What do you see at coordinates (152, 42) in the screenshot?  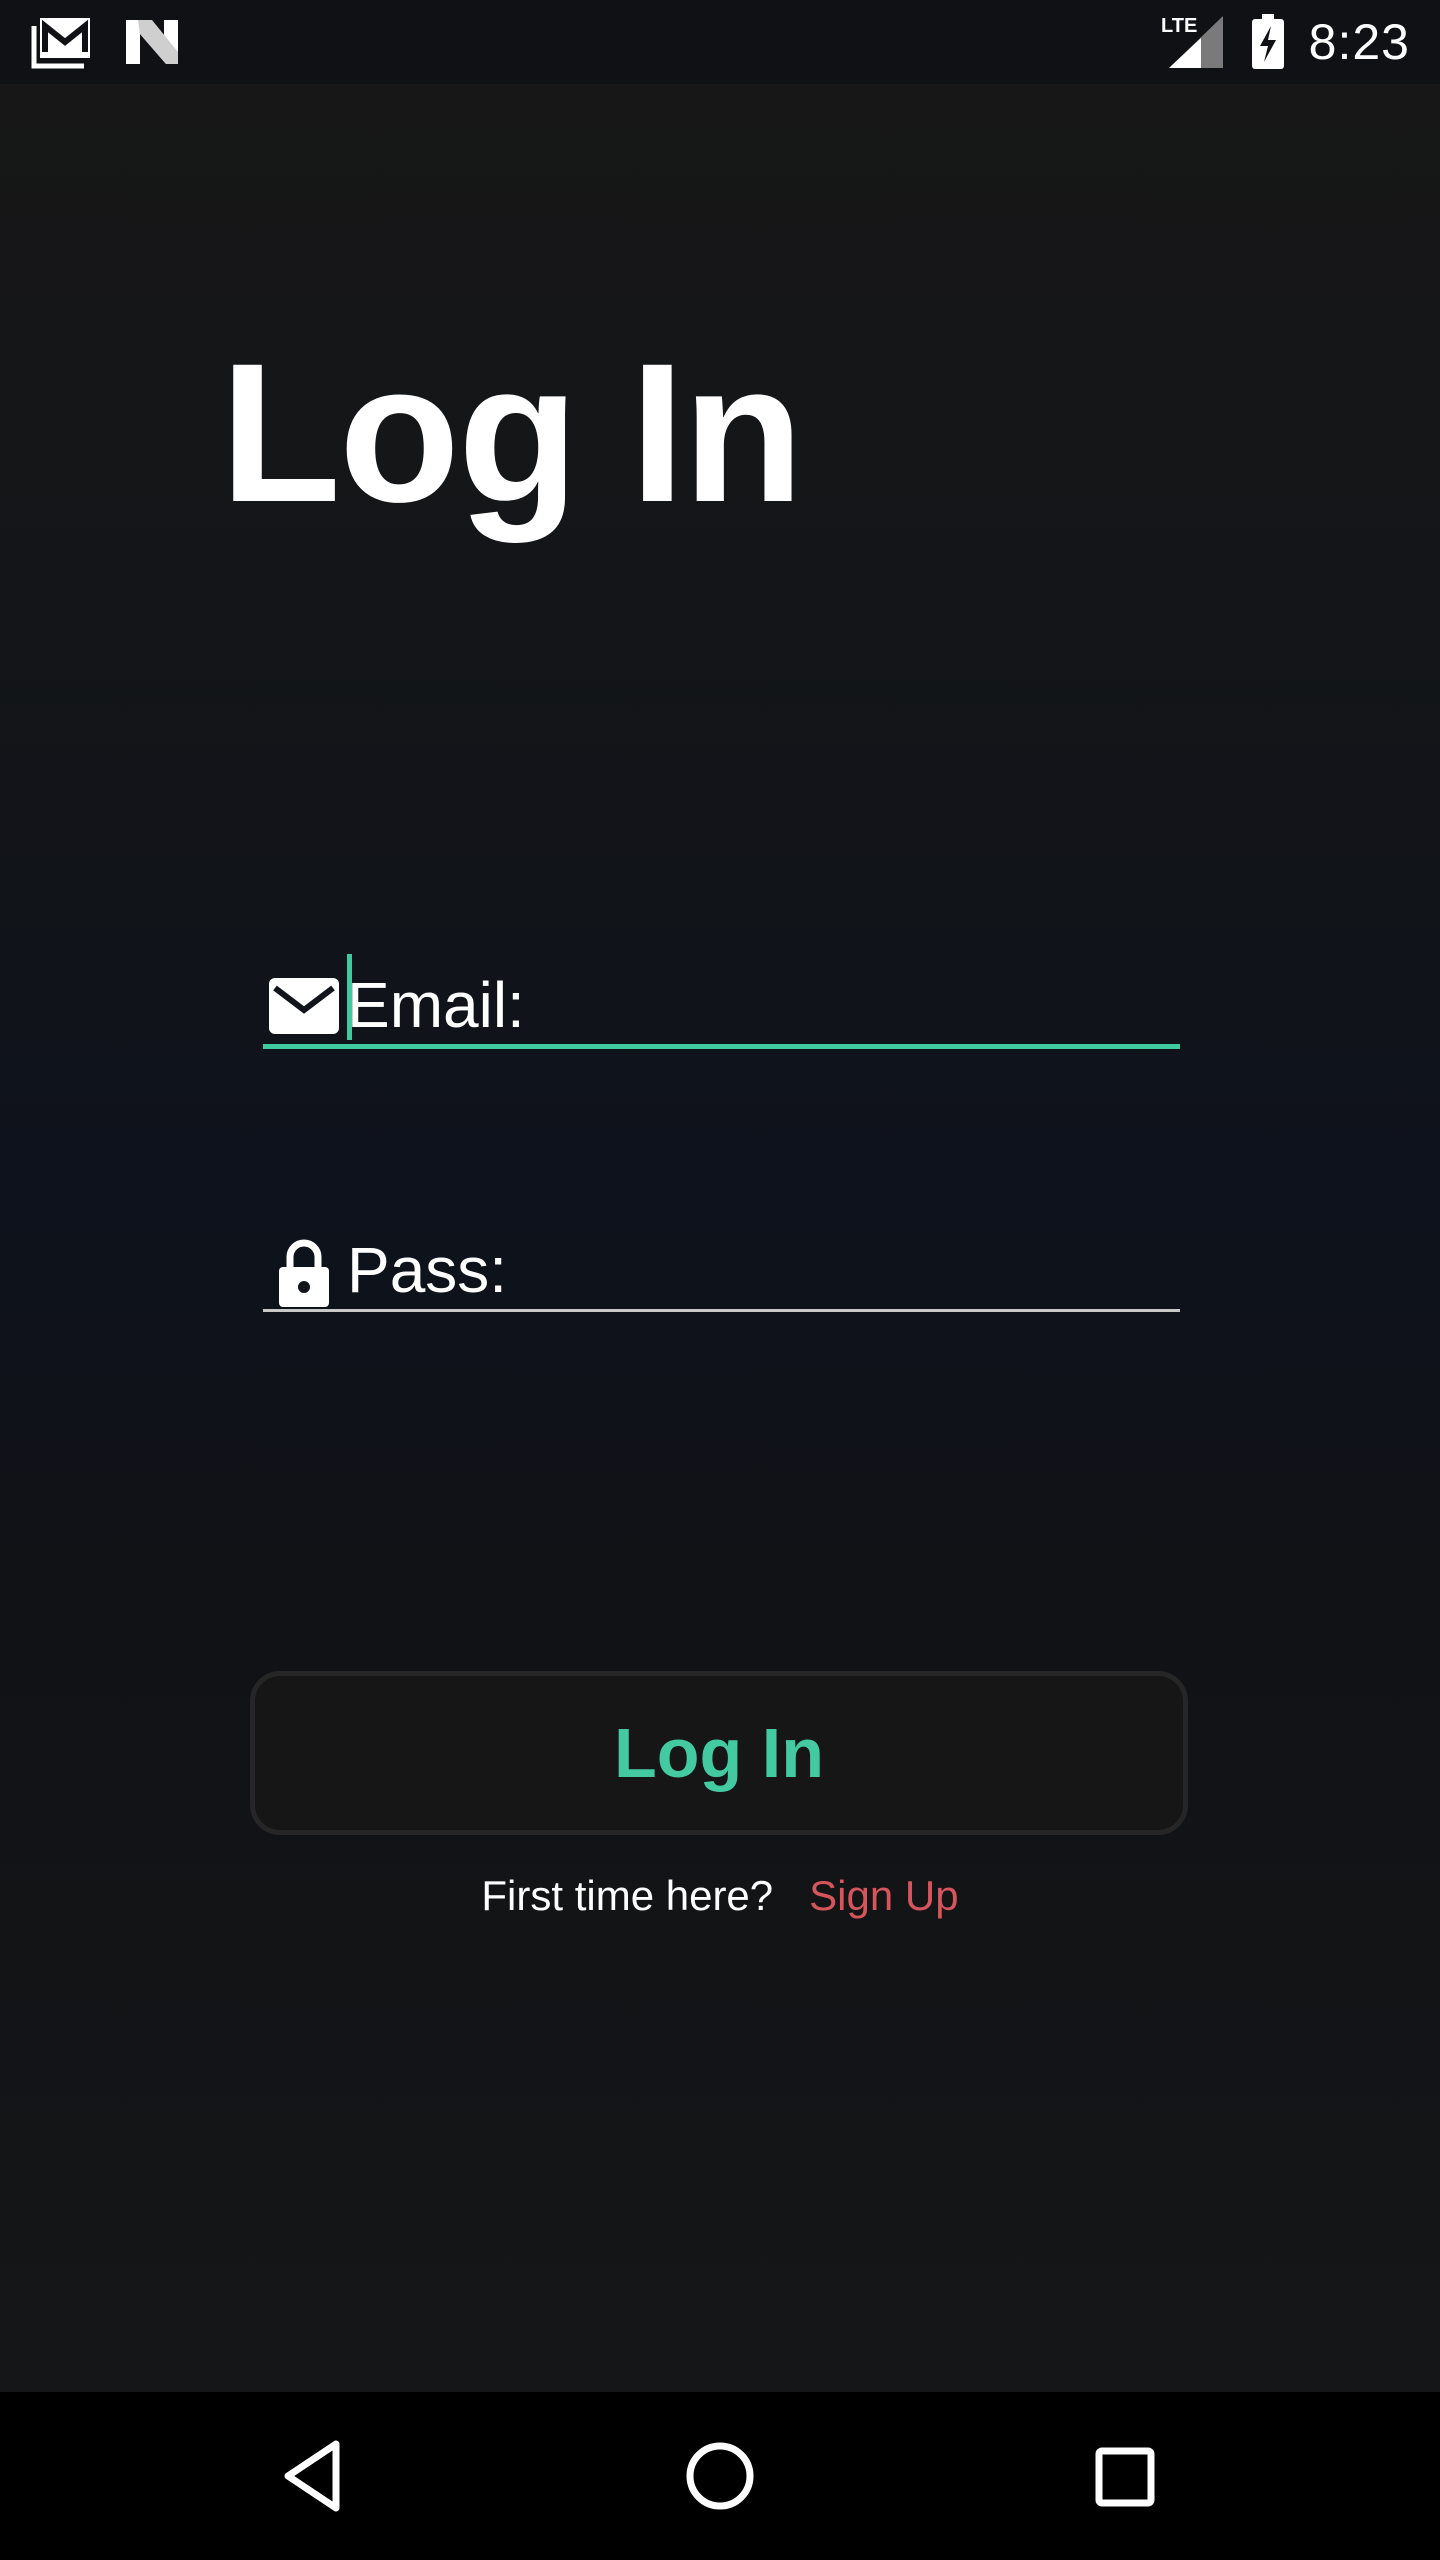 I see `n-notification-icon` at bounding box center [152, 42].